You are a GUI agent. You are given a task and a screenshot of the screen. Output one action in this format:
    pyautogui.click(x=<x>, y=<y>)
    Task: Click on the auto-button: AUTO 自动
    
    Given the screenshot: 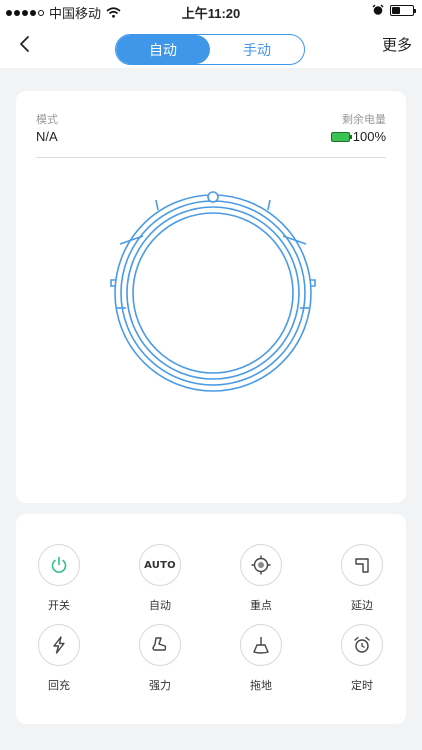 What is the action you would take?
    pyautogui.click(x=160, y=578)
    